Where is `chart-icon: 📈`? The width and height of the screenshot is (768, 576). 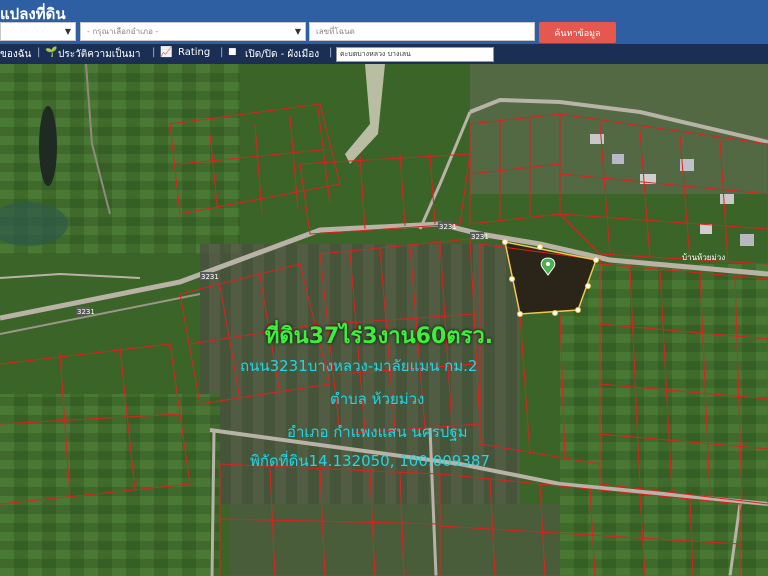 chart-icon: 📈 is located at coordinates (166, 52).